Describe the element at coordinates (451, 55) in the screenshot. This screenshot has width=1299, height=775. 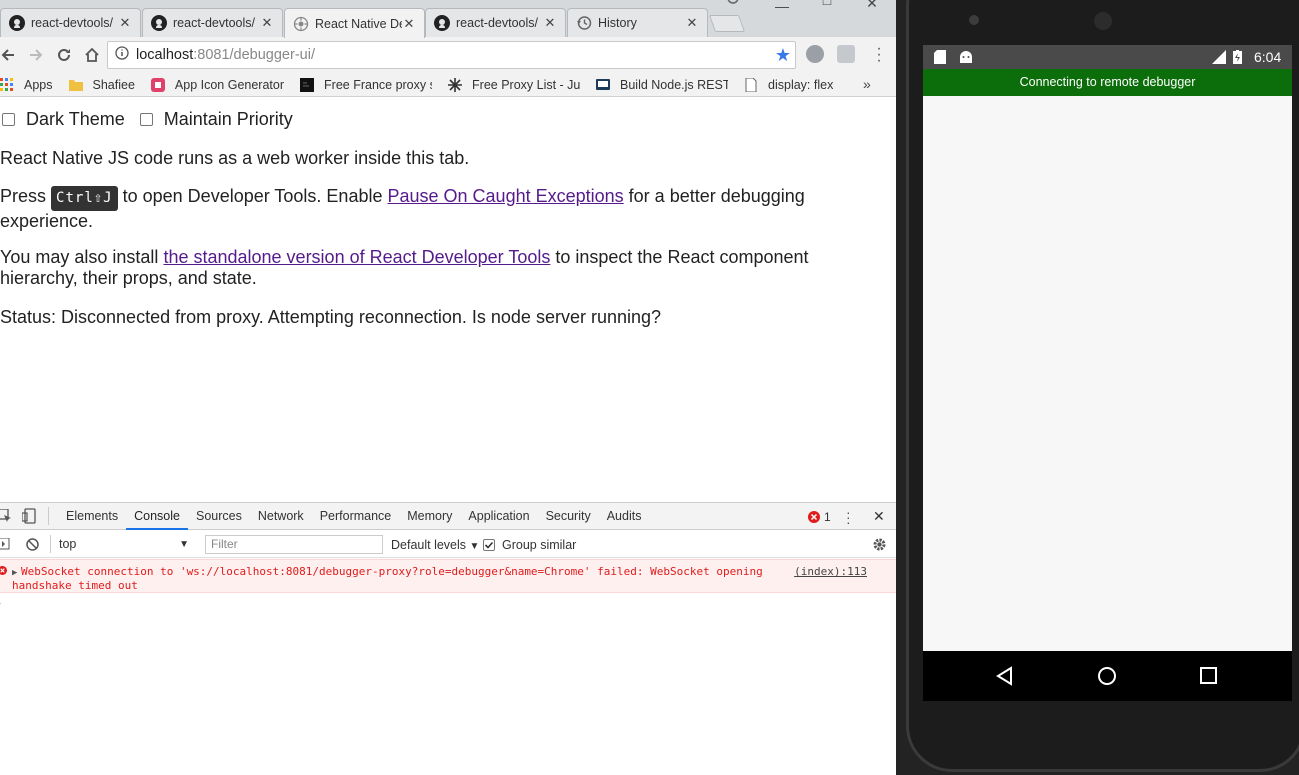
I see `address-bar: localhost:8081/debugger-ui/ ★` at that location.